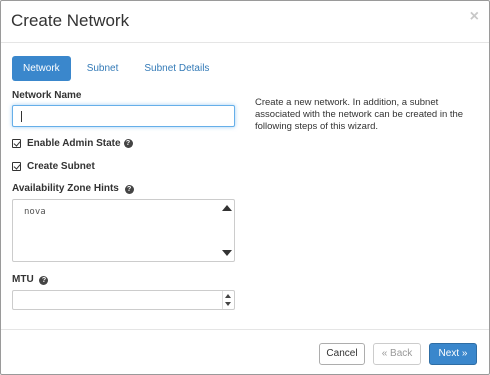 Image resolution: width=490 pixels, height=375 pixels. I want to click on wizard-tabs: Network Subnet Subnet Details, so click(118, 68).